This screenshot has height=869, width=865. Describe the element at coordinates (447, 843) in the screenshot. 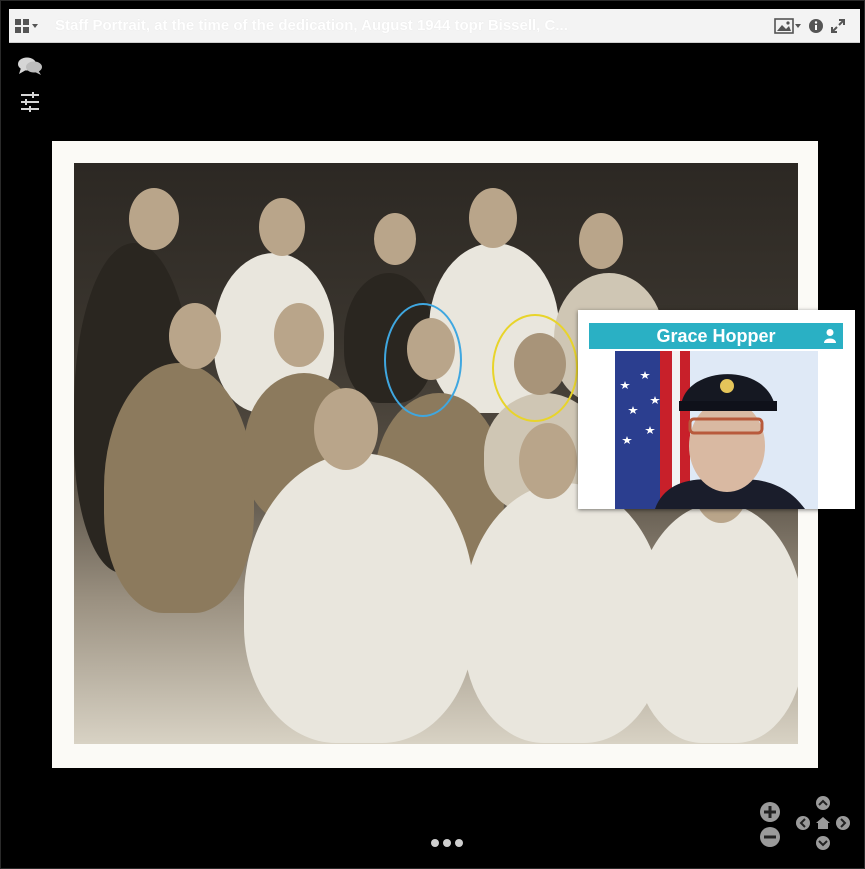

I see `more-options-icon` at that location.